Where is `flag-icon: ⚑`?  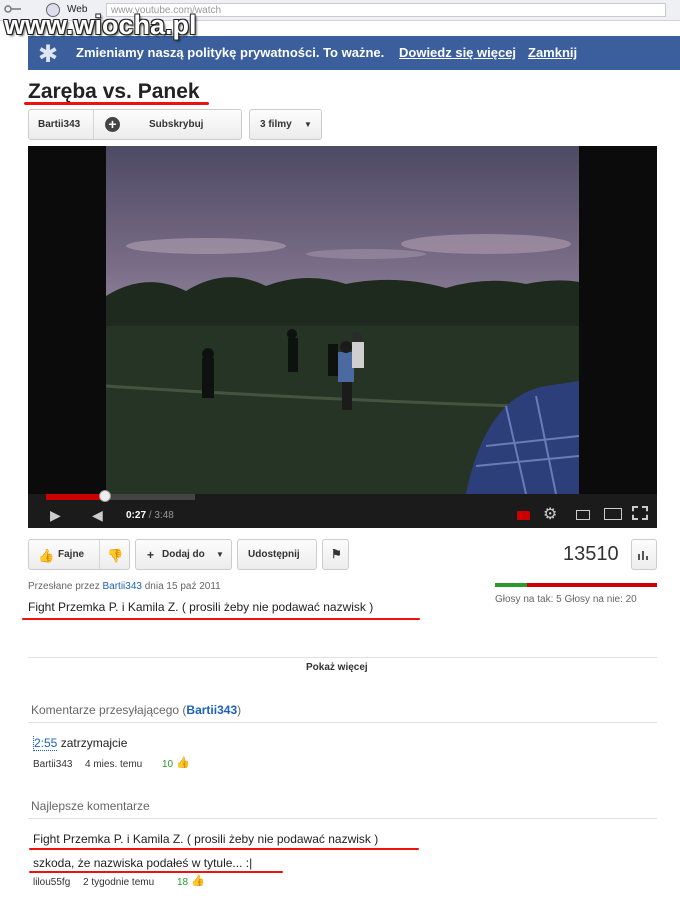 flag-icon: ⚑ is located at coordinates (336, 554).